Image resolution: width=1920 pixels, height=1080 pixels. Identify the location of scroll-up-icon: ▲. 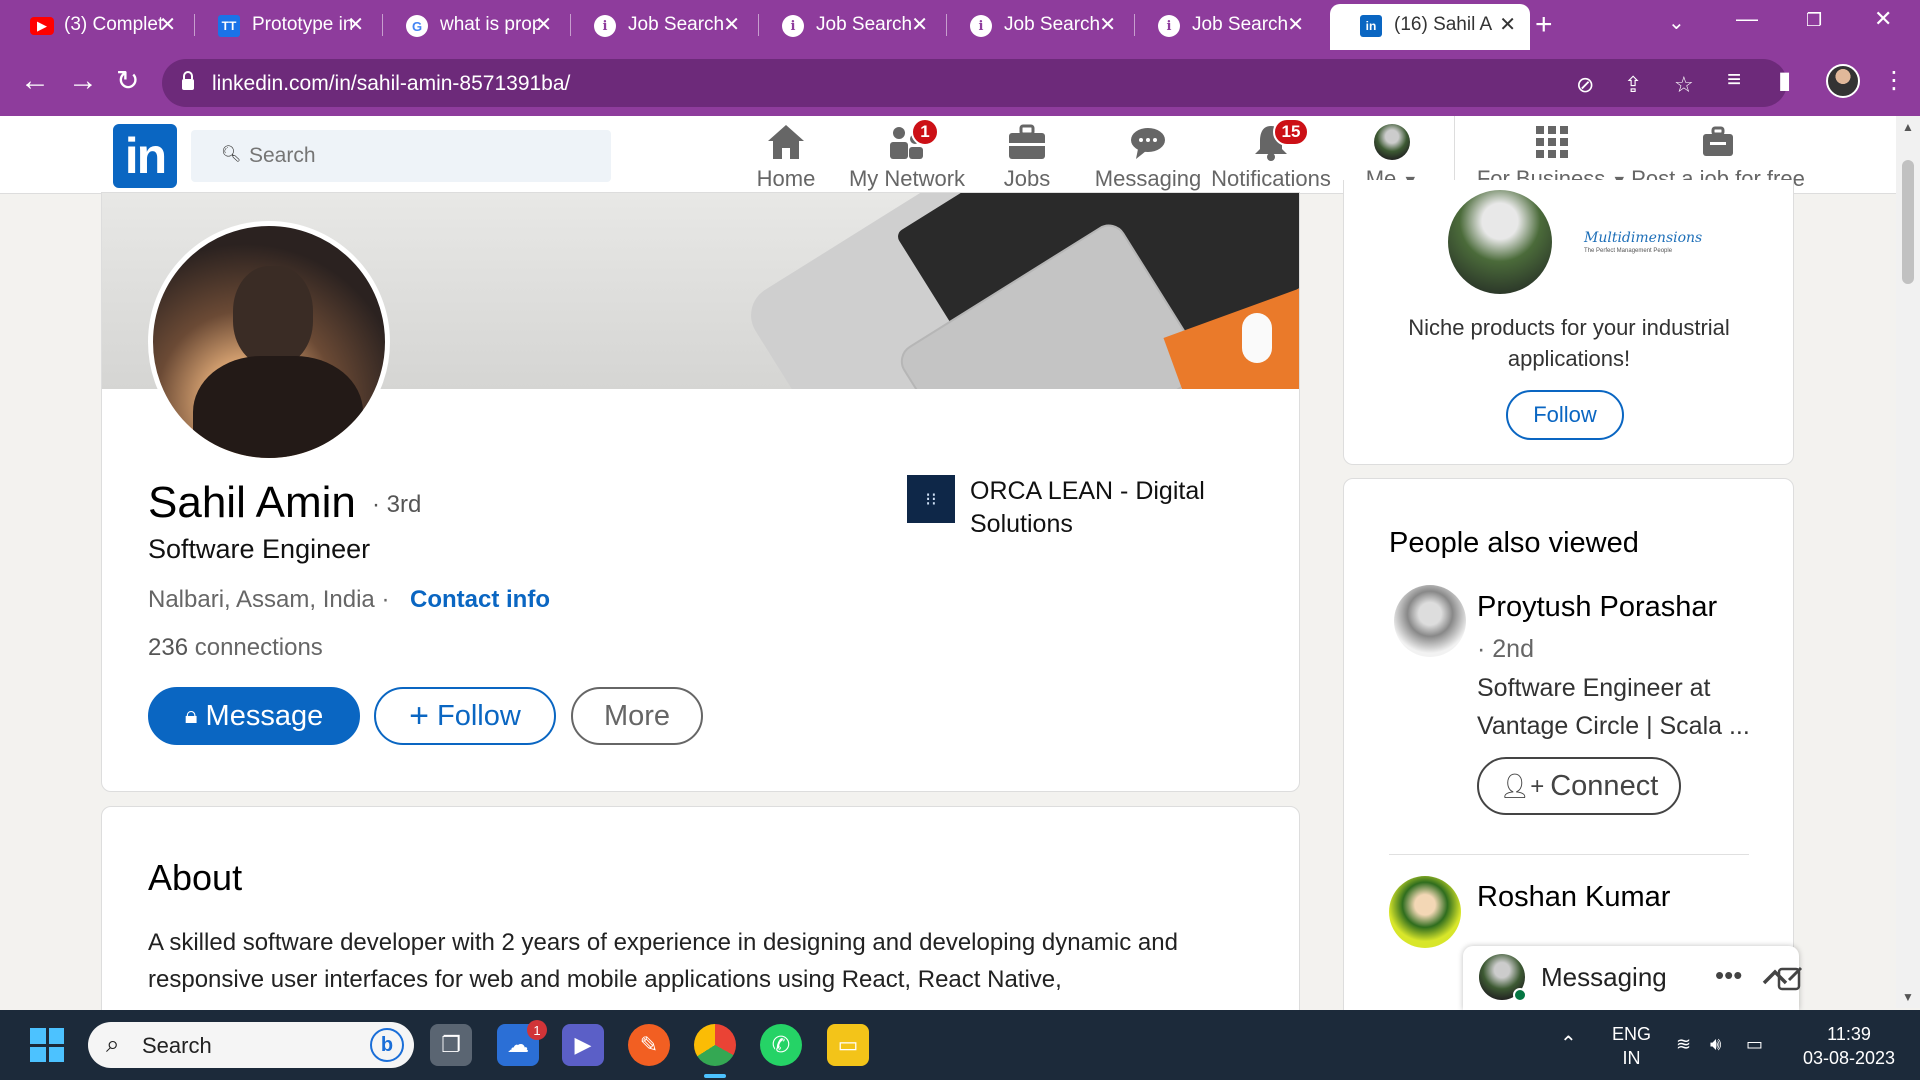
(1908, 127).